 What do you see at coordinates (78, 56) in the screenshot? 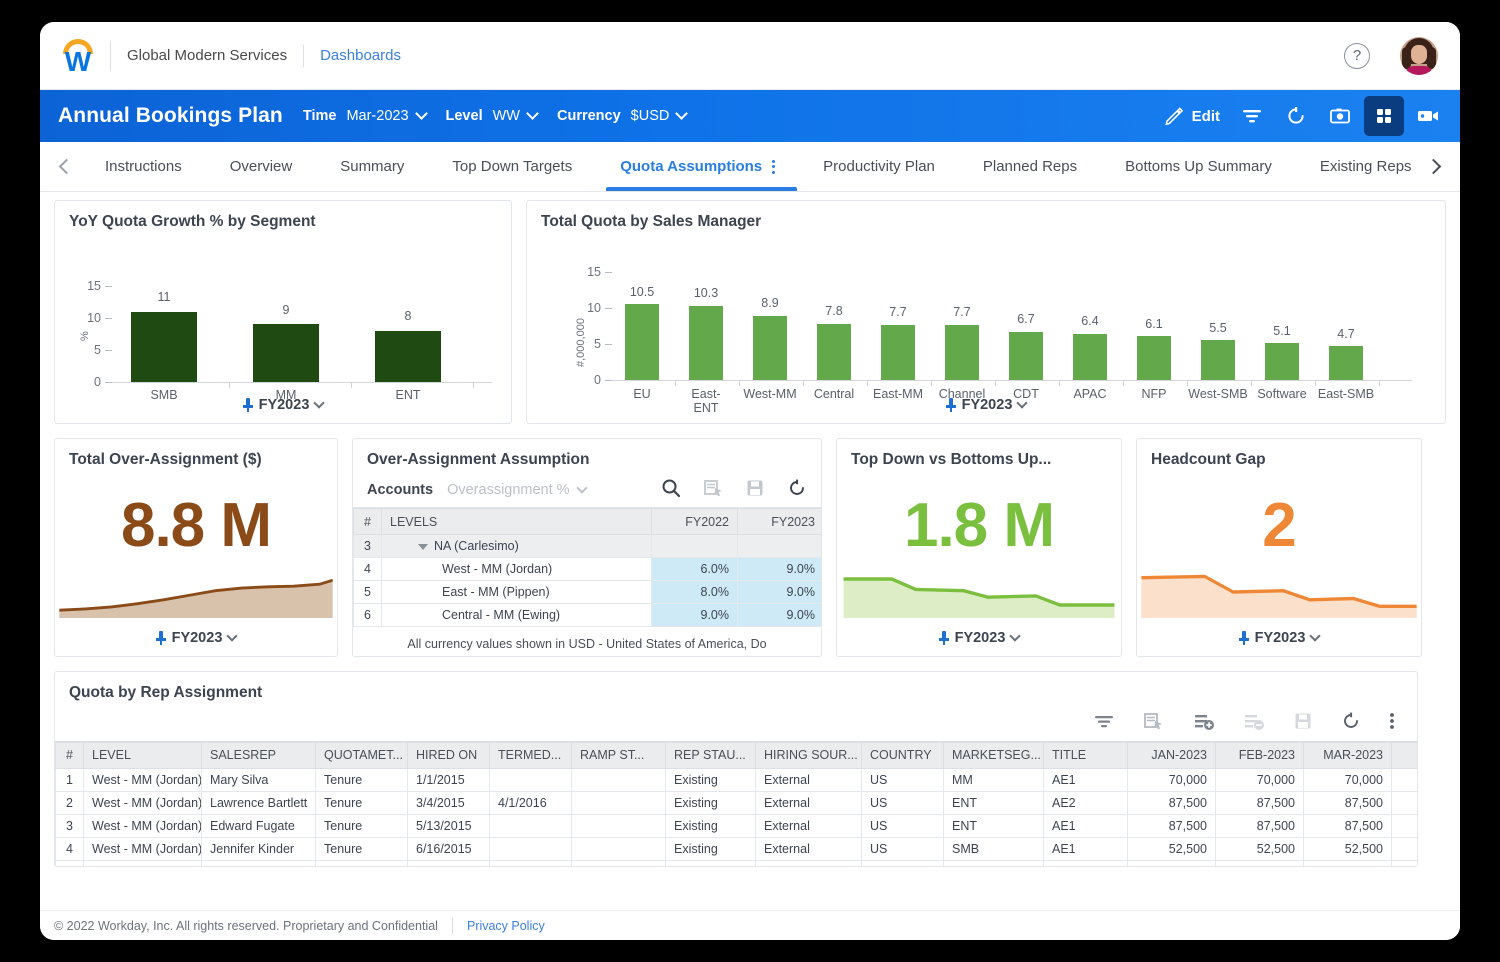
I see `workday-logo-icon: W` at bounding box center [78, 56].